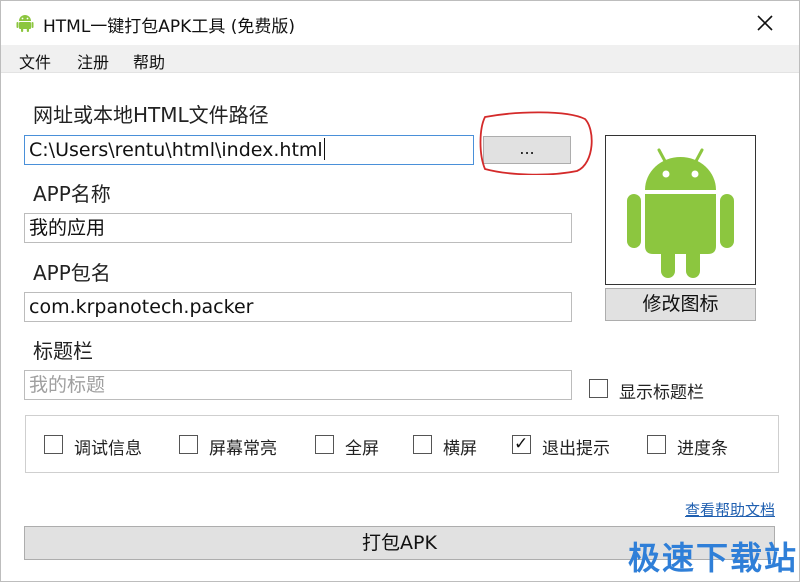 The width and height of the screenshot is (800, 582). I want to click on option-label: 横屏, so click(460, 449).